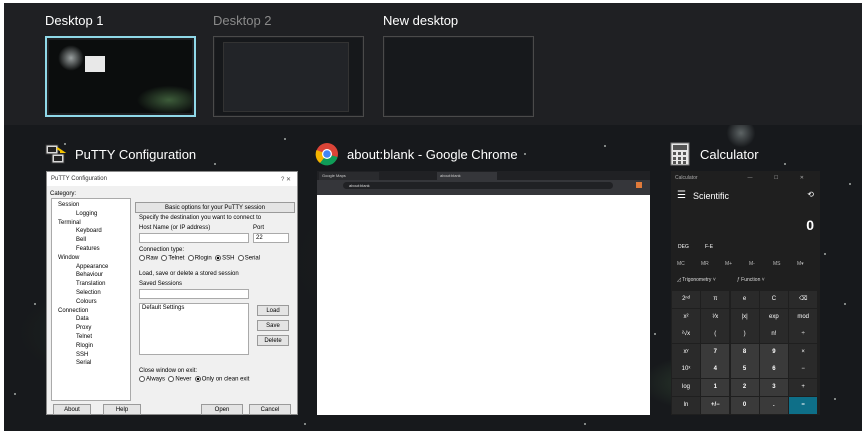 This screenshot has height=437, width=866. What do you see at coordinates (686, 317) in the screenshot?
I see `calc-key: x²` at bounding box center [686, 317].